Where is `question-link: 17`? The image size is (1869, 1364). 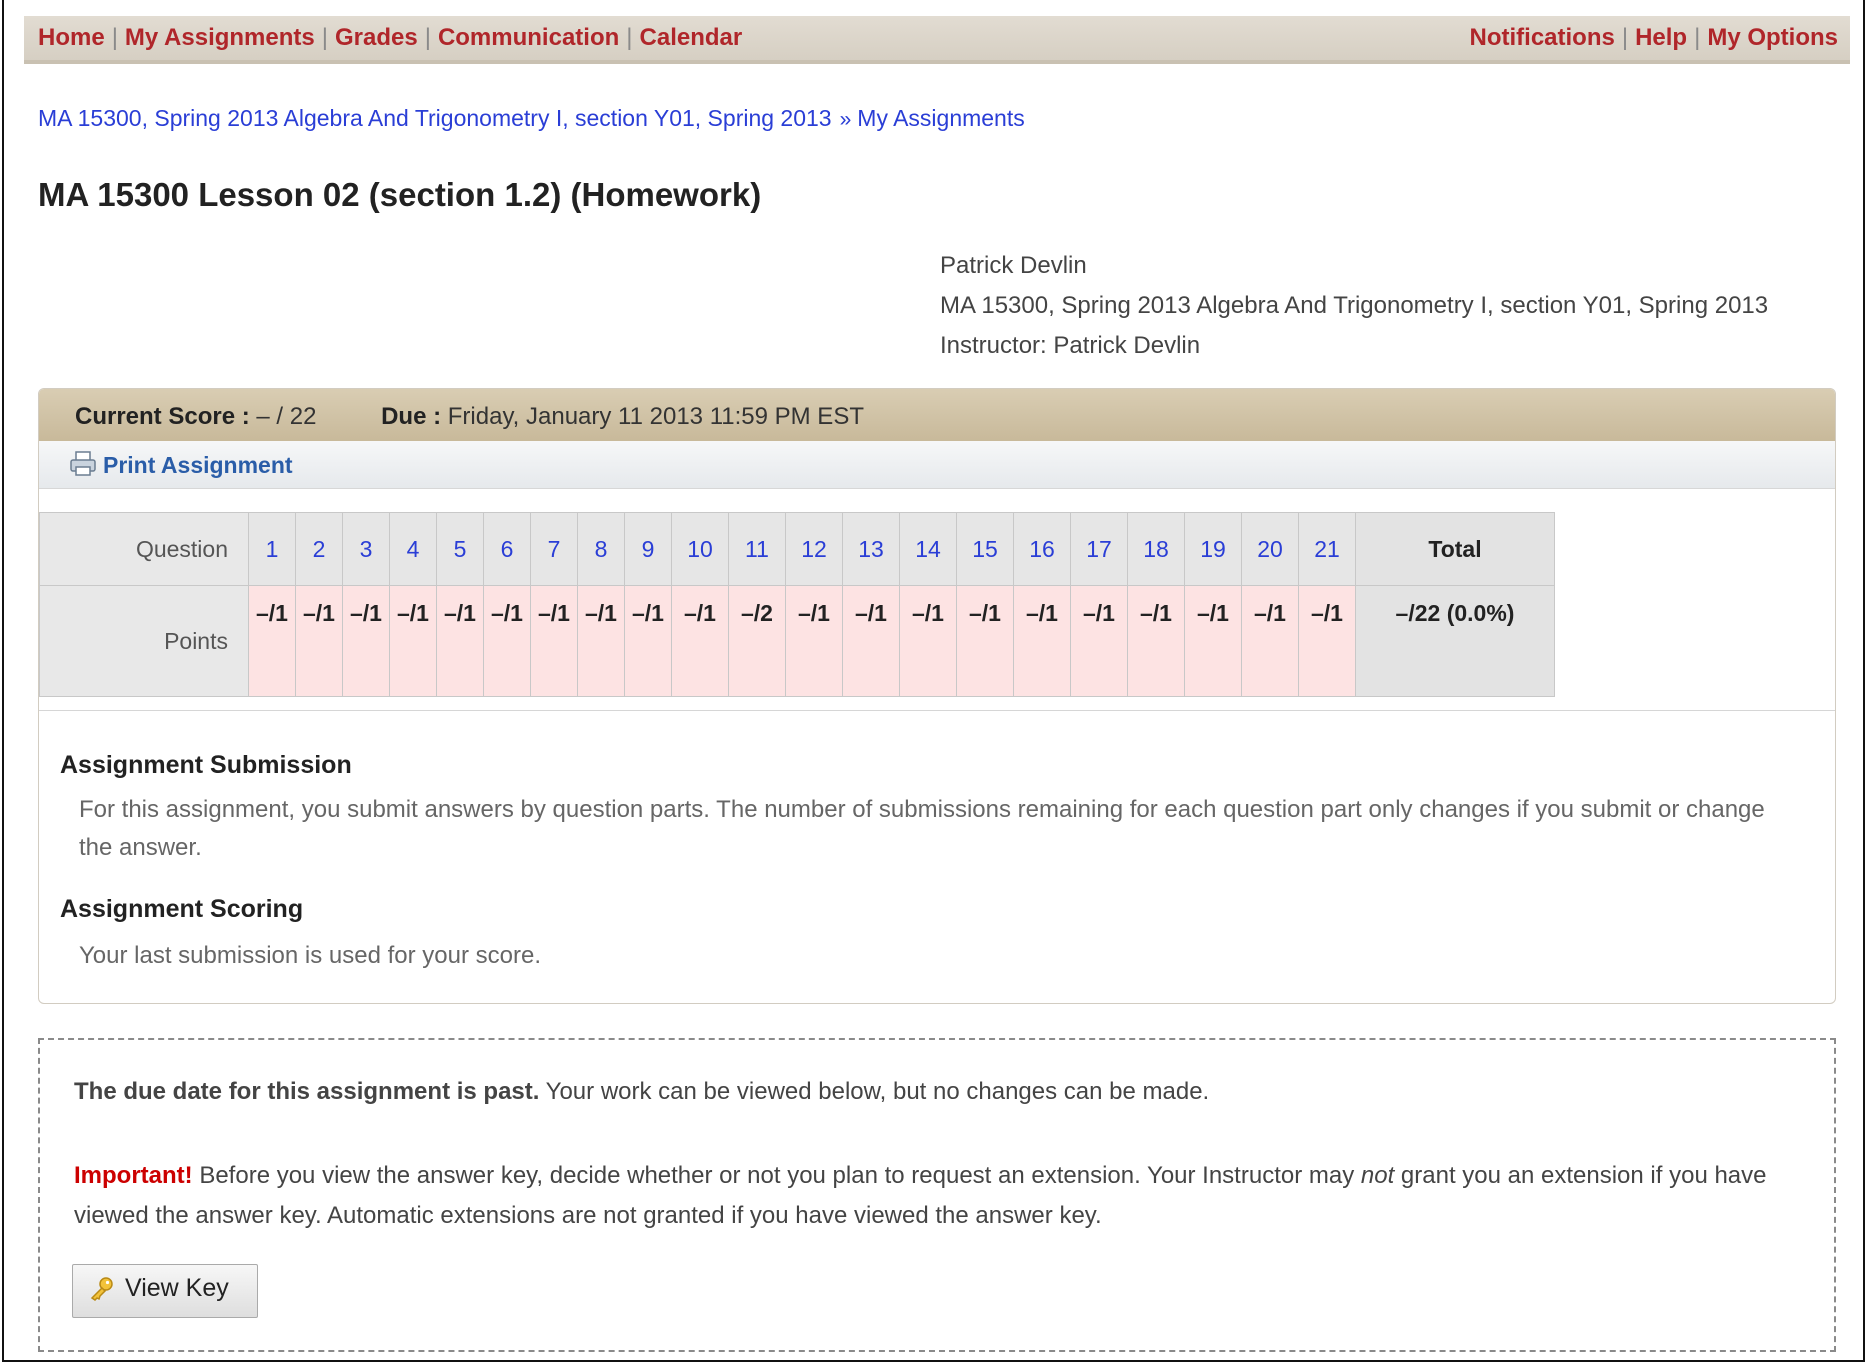 question-link: 17 is located at coordinates (1099, 549).